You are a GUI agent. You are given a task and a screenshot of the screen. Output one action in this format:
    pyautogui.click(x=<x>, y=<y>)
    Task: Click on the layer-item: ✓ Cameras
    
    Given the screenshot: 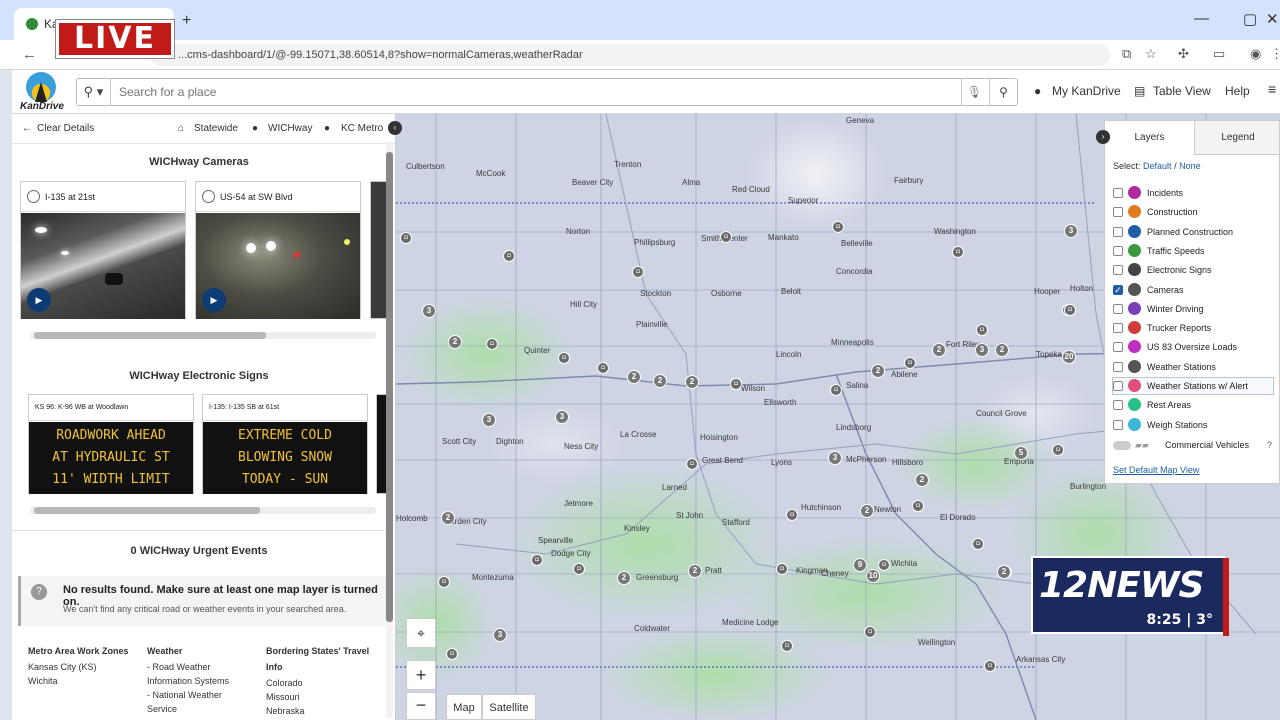 What is the action you would take?
    pyautogui.click(x=1193, y=290)
    